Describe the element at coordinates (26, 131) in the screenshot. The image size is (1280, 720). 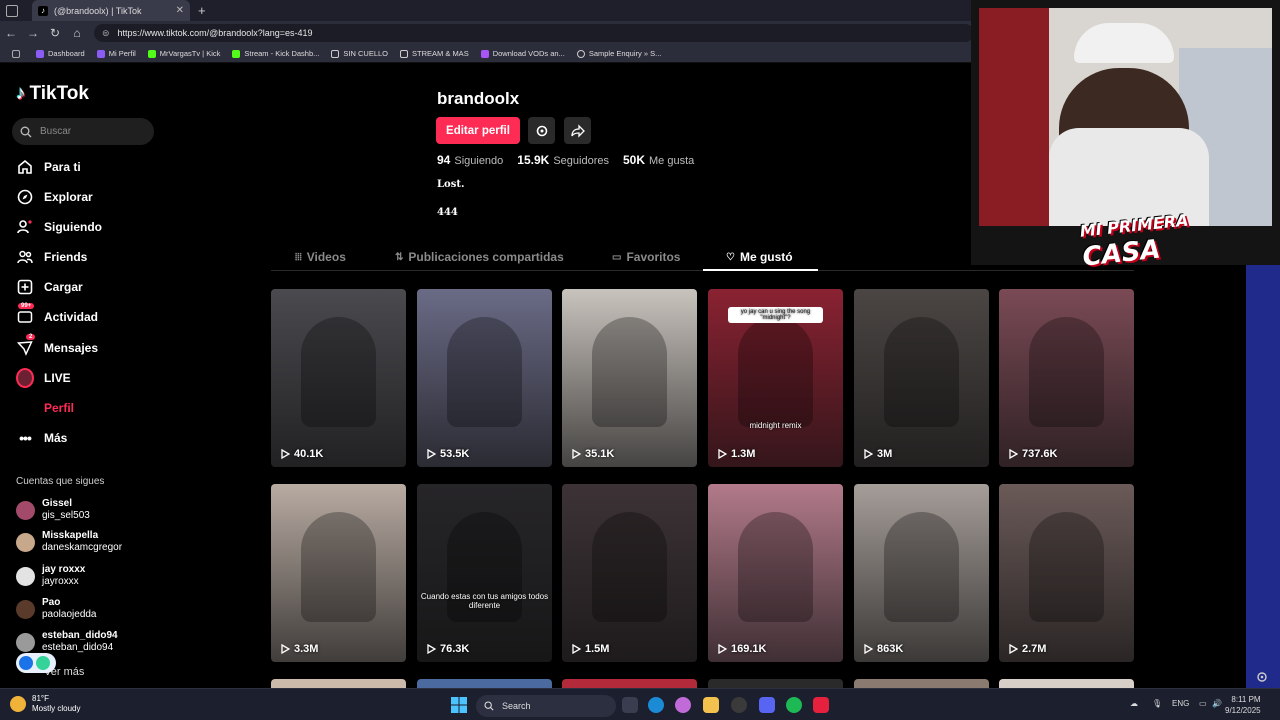
I see `search-icon` at that location.